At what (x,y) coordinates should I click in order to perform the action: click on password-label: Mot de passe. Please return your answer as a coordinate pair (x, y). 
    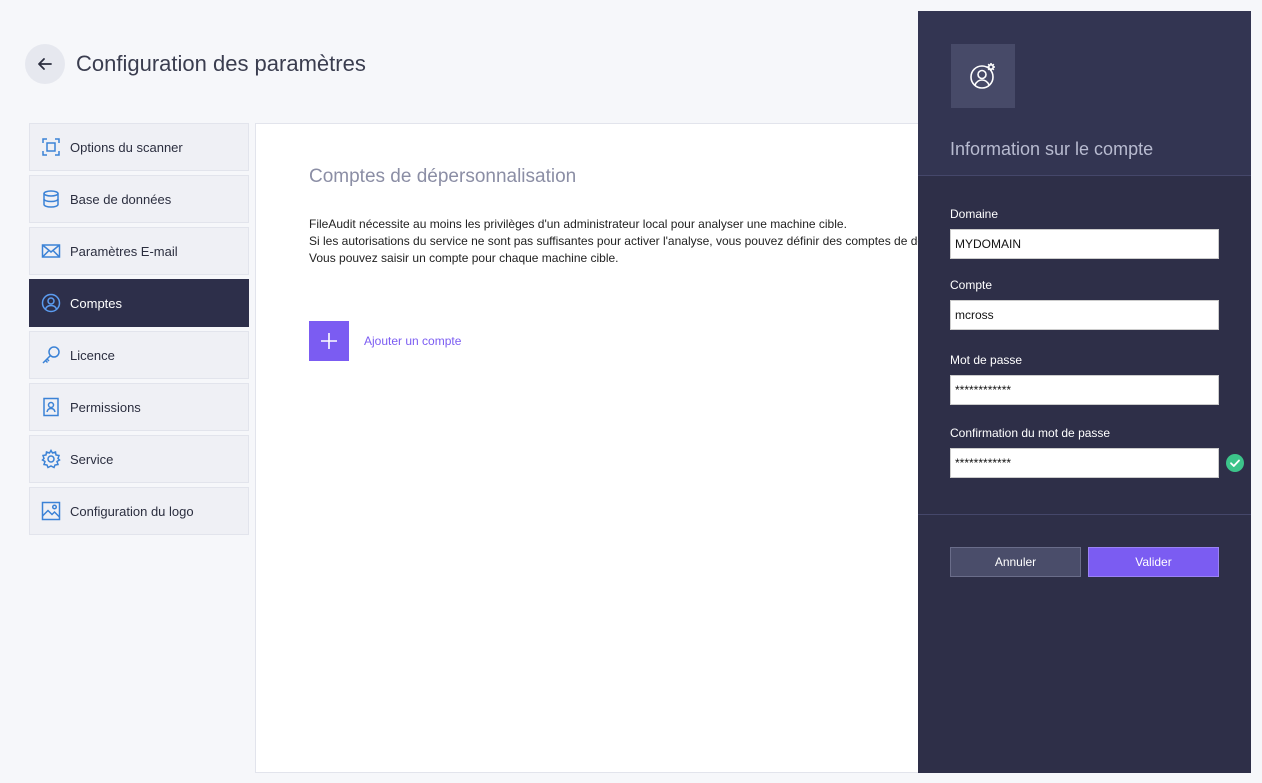
    Looking at the image, I should click on (986, 360).